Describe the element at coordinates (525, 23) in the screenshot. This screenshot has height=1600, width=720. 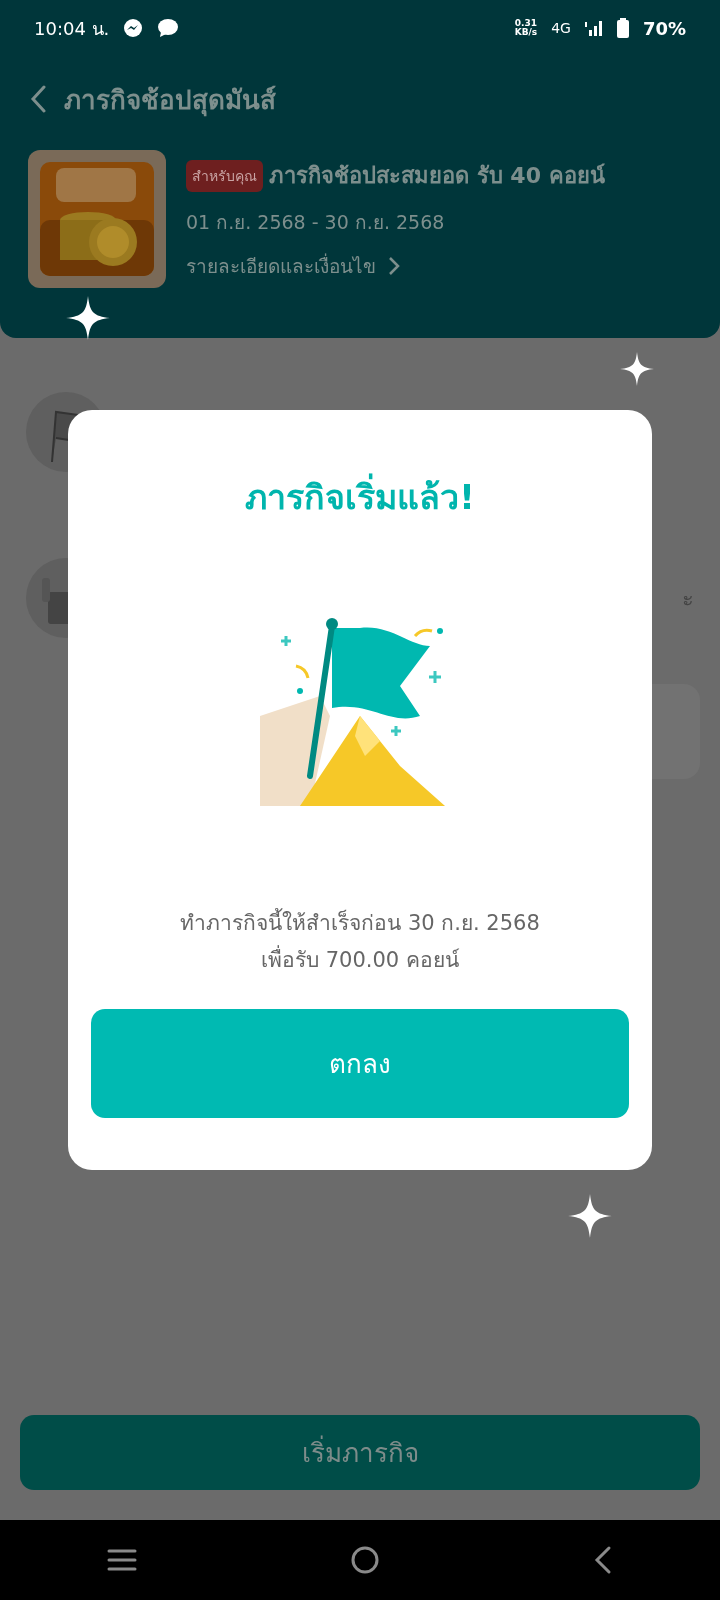
I see `net-speed-value: 0.31` at that location.